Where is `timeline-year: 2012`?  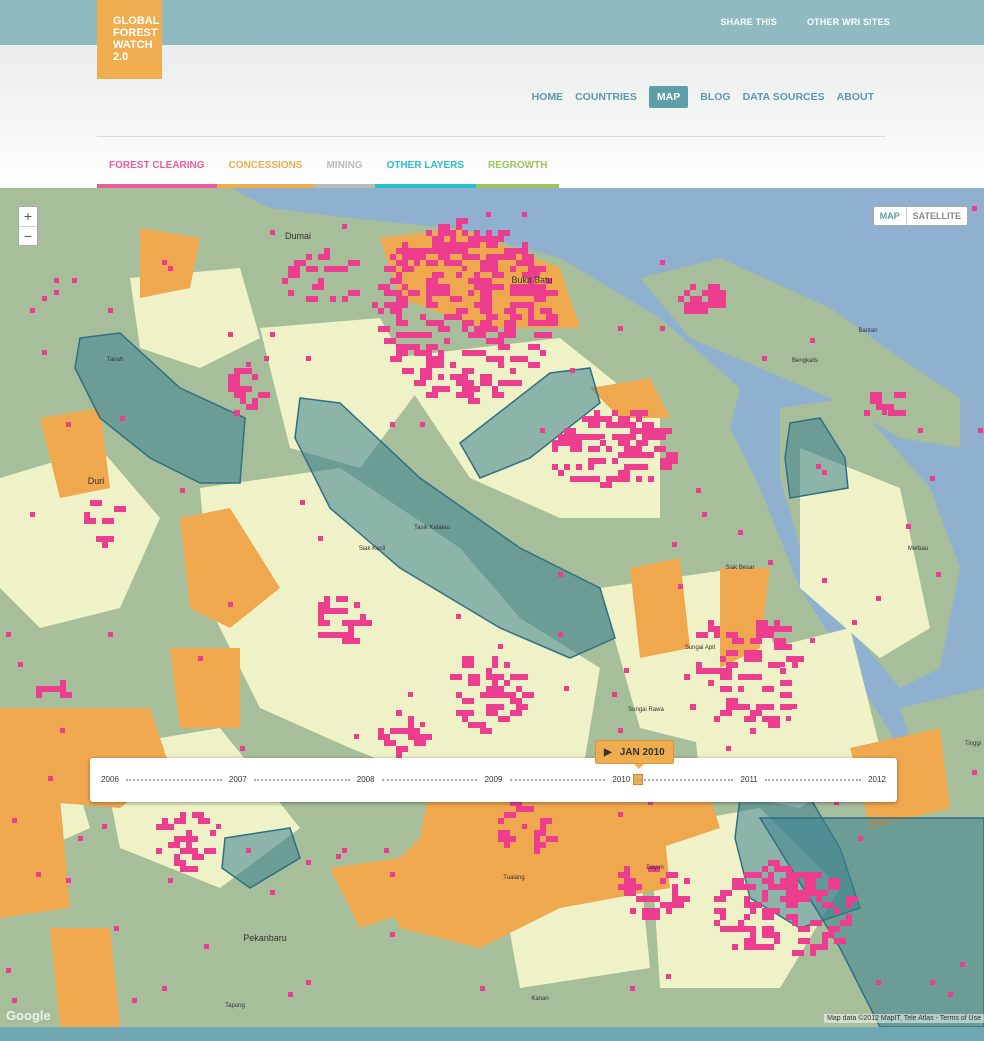
timeline-year: 2012 is located at coordinates (877, 779).